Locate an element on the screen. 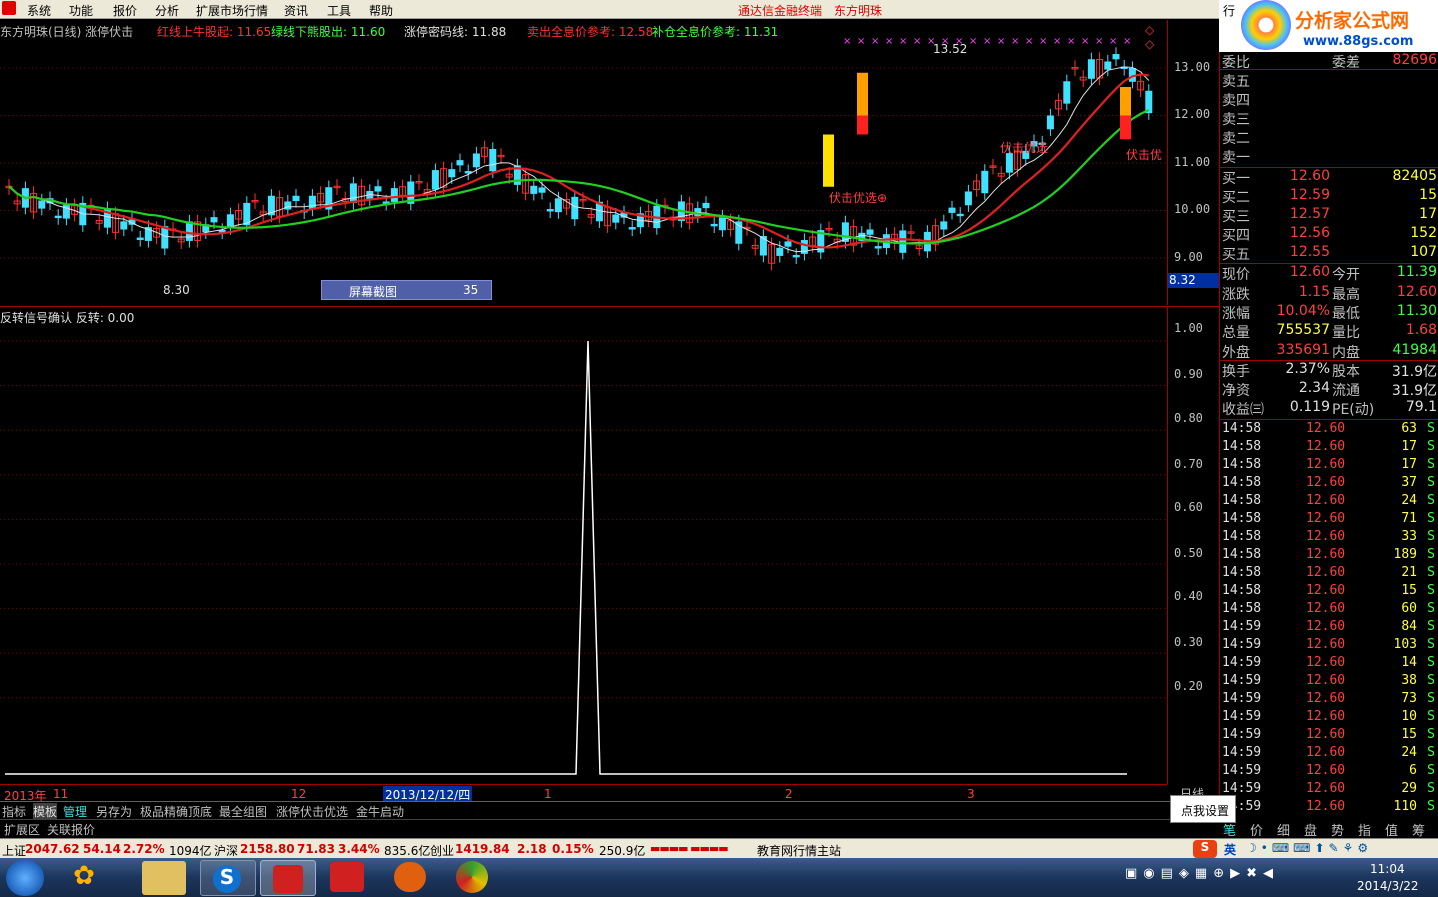 The image size is (1438, 897). news-ticker: 教育网行情主站 is located at coordinates (799, 850).